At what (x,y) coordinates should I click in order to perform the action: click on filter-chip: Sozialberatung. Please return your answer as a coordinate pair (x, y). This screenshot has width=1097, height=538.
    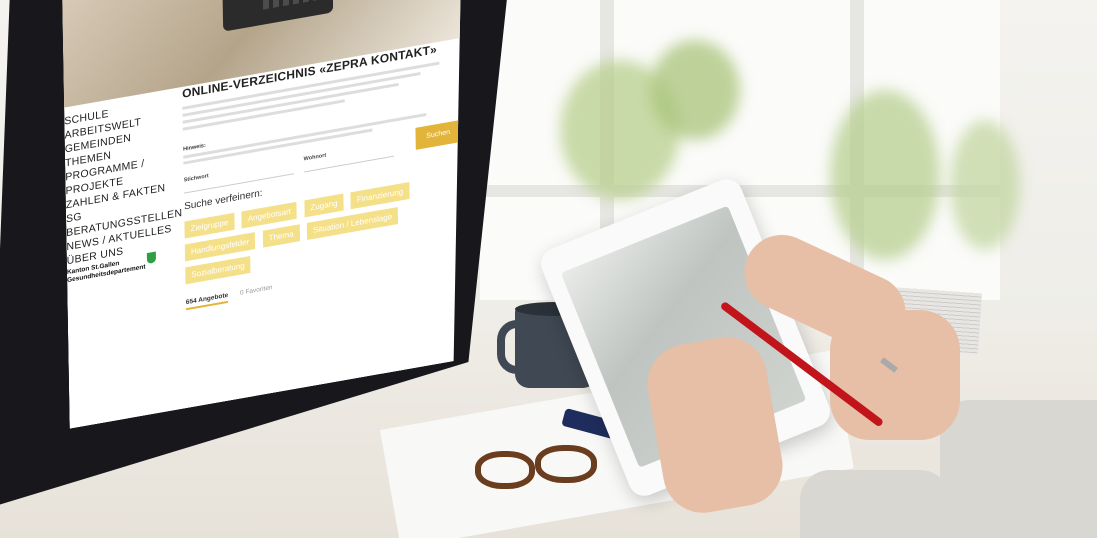
    Looking at the image, I should click on (218, 270).